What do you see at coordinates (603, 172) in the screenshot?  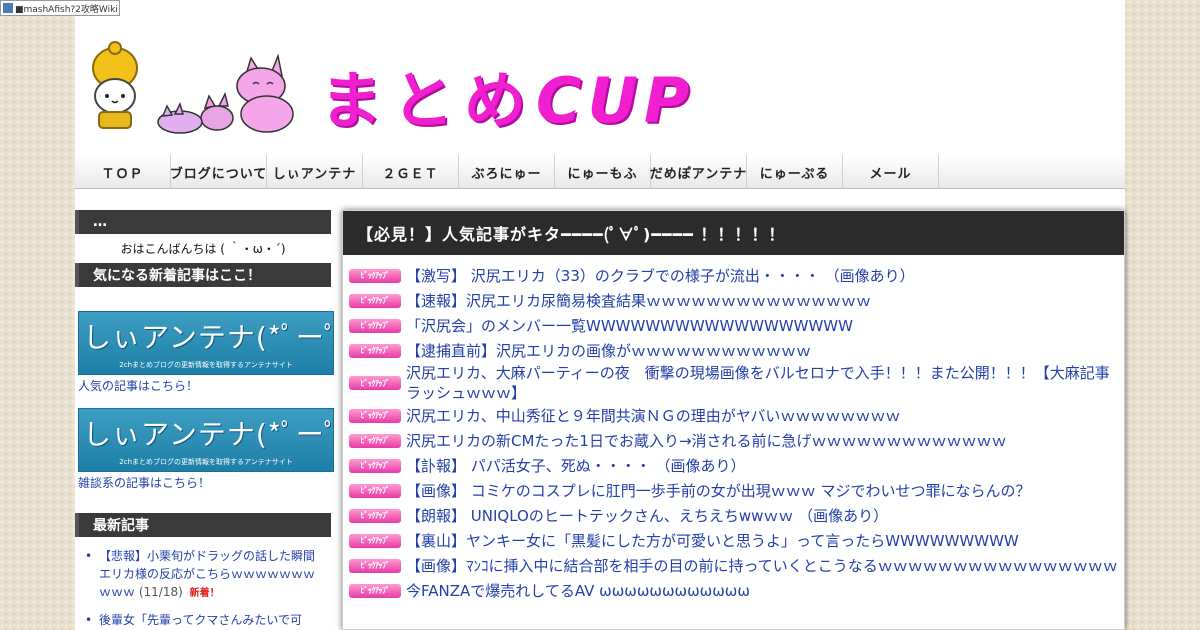 I see `nav-nyumofu: にゅーもふ` at bounding box center [603, 172].